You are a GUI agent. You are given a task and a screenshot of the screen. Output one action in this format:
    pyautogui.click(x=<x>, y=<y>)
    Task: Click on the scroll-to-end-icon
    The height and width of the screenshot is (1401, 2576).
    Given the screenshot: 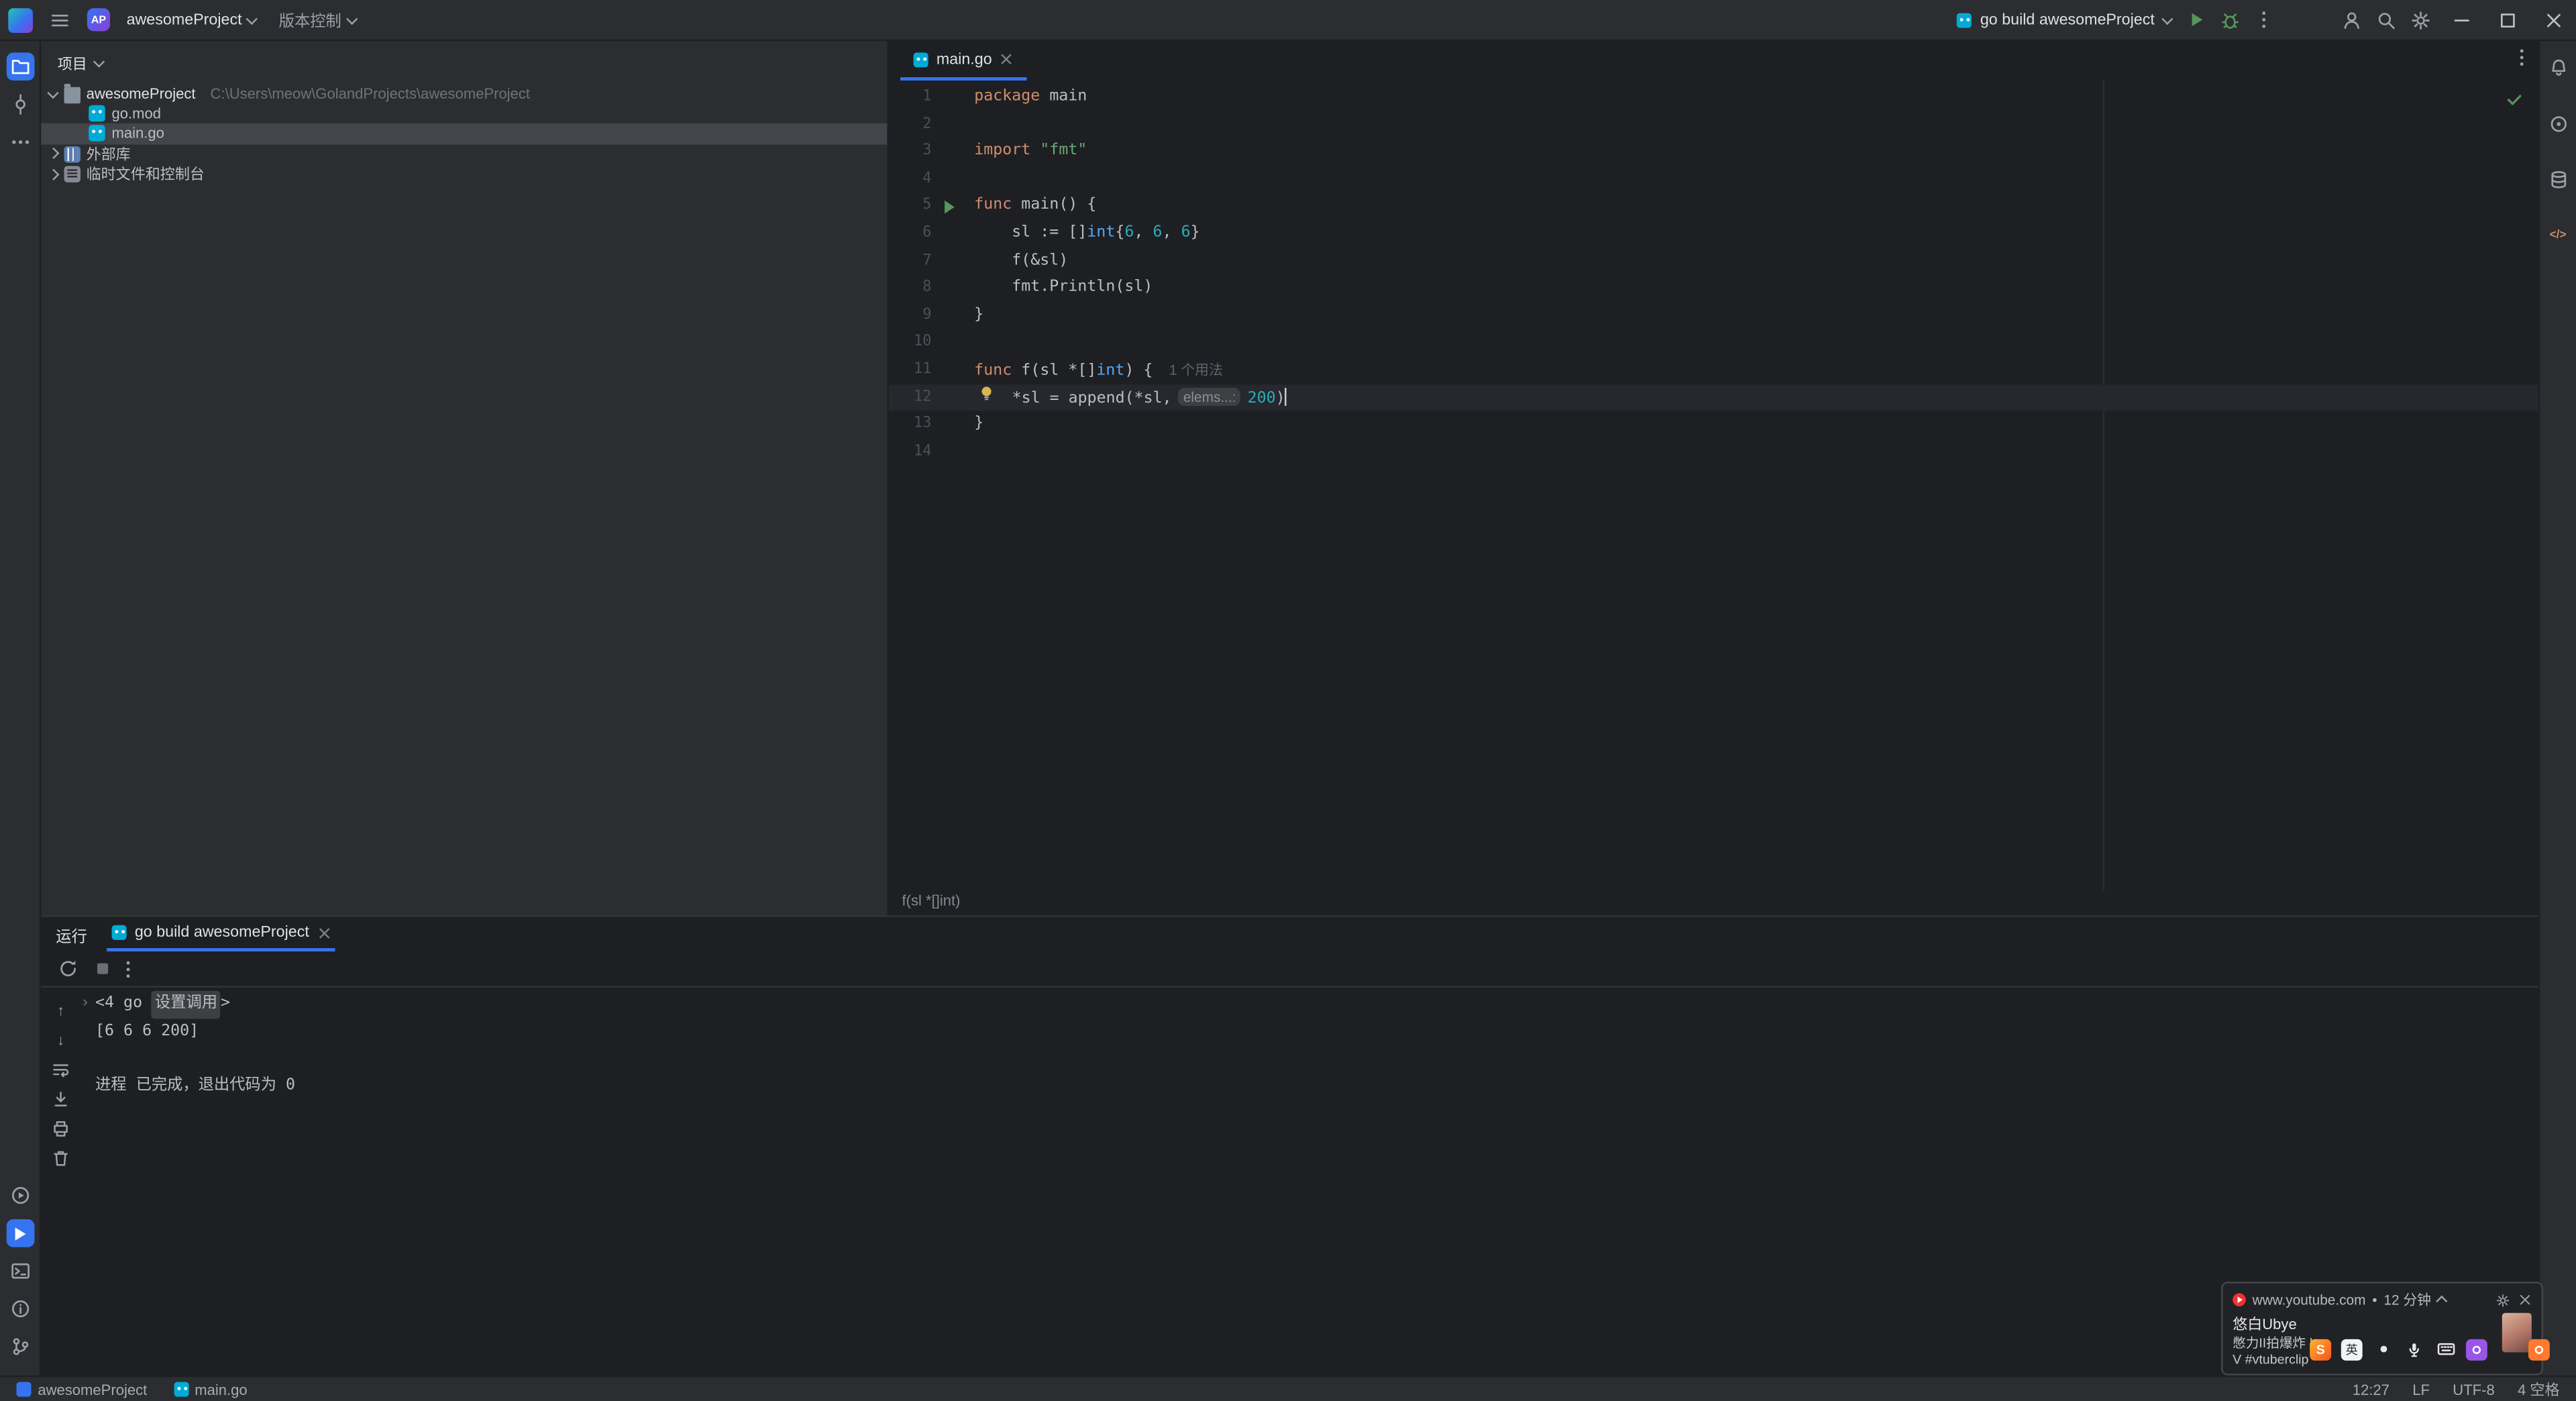 What is the action you would take?
    pyautogui.click(x=60, y=1098)
    